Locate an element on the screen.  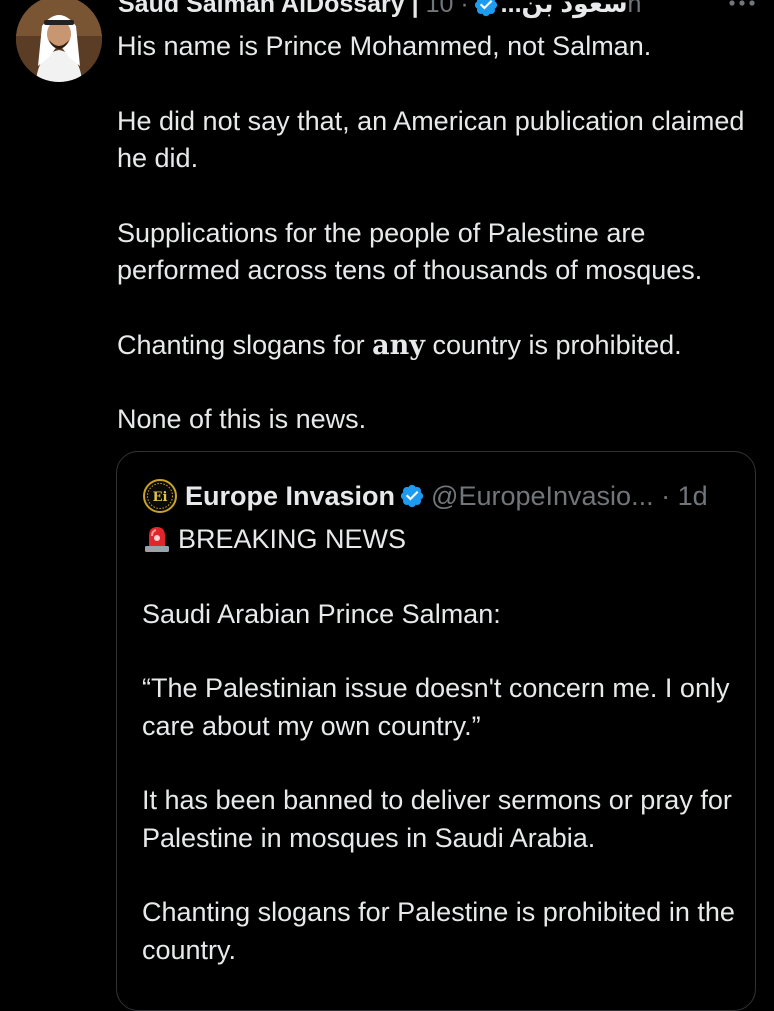
author-avatar is located at coordinates (59, 41).